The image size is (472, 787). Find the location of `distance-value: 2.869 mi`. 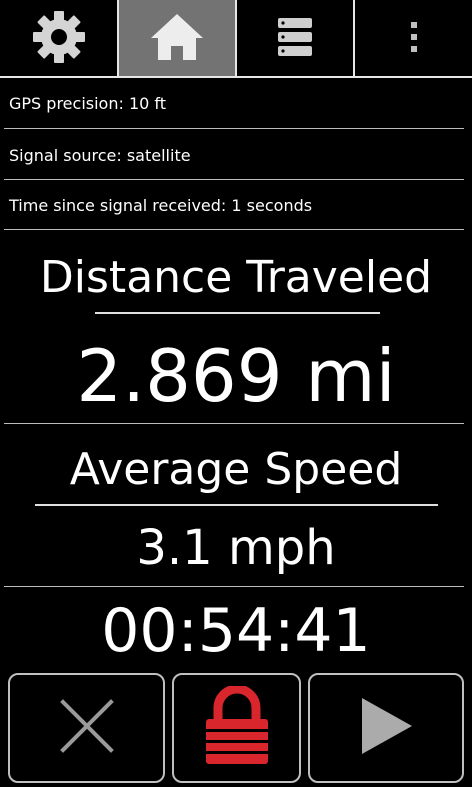

distance-value: 2.869 mi is located at coordinates (236, 376).